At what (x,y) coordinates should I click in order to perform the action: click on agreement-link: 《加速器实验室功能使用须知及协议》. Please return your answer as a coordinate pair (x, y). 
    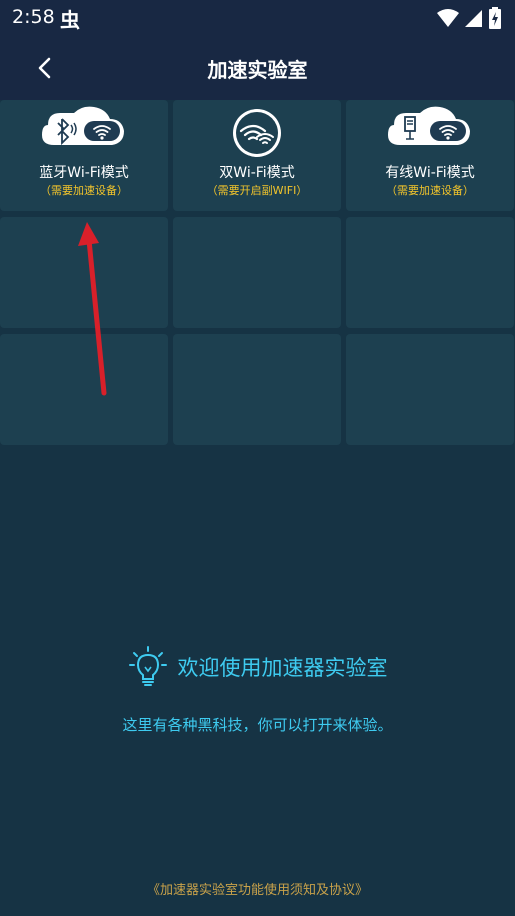
    Looking at the image, I should click on (257, 888).